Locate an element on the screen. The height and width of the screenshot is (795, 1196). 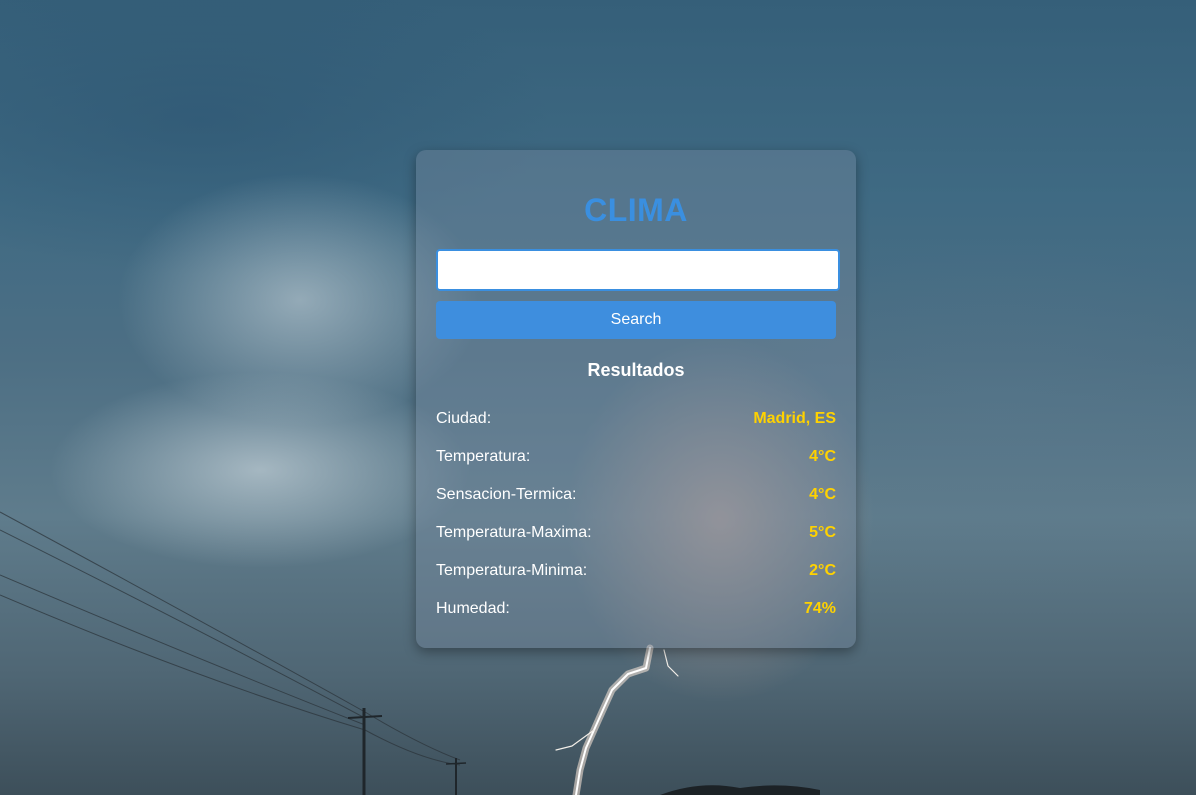
result-label: Humedad: is located at coordinates (473, 608).